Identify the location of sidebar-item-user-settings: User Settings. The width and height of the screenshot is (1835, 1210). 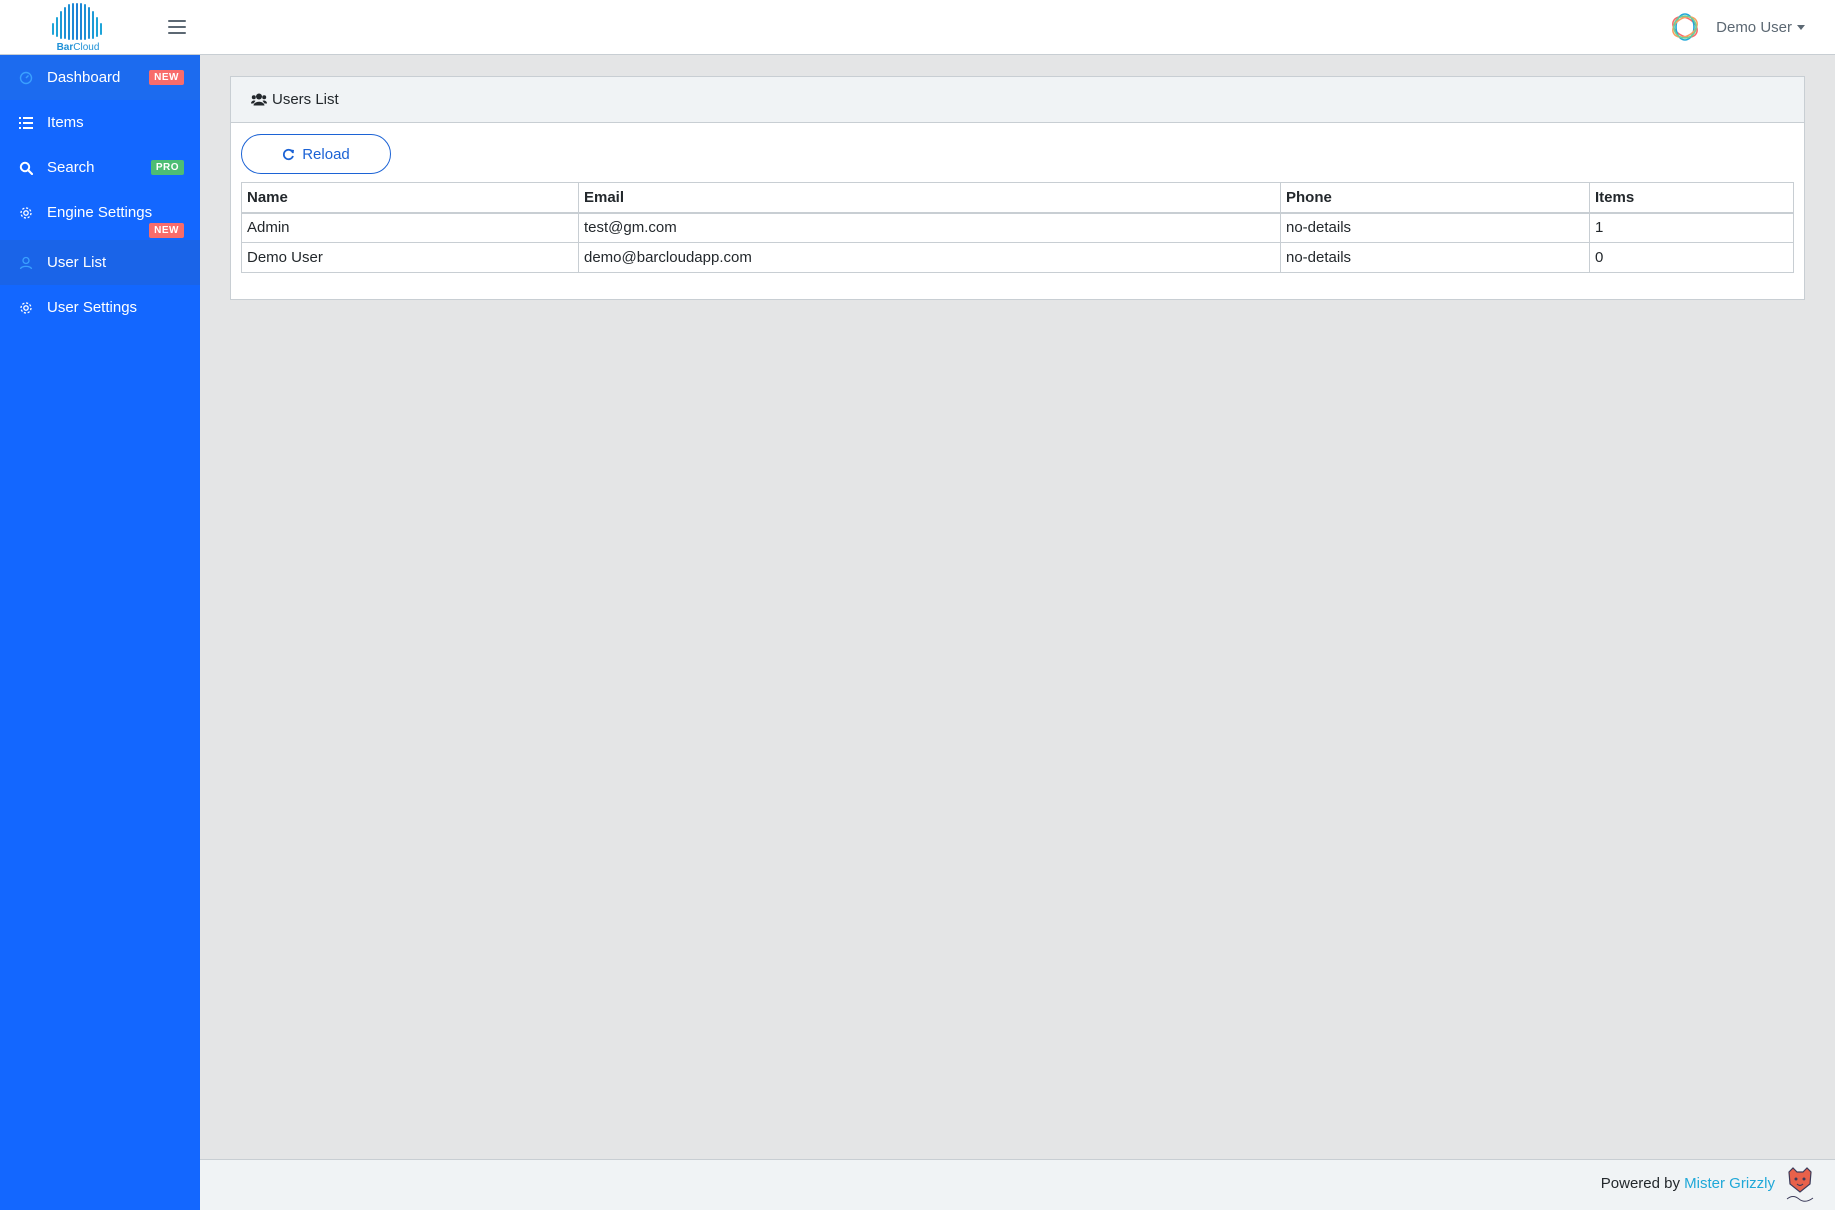
(100, 307).